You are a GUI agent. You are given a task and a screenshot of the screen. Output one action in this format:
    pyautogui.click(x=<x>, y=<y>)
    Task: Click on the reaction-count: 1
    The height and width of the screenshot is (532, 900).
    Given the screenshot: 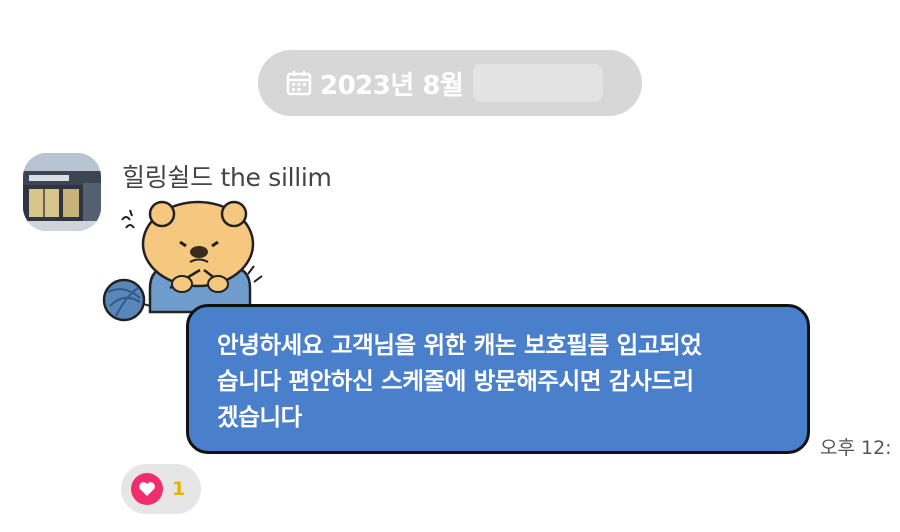 What is the action you would take?
    pyautogui.click(x=179, y=489)
    